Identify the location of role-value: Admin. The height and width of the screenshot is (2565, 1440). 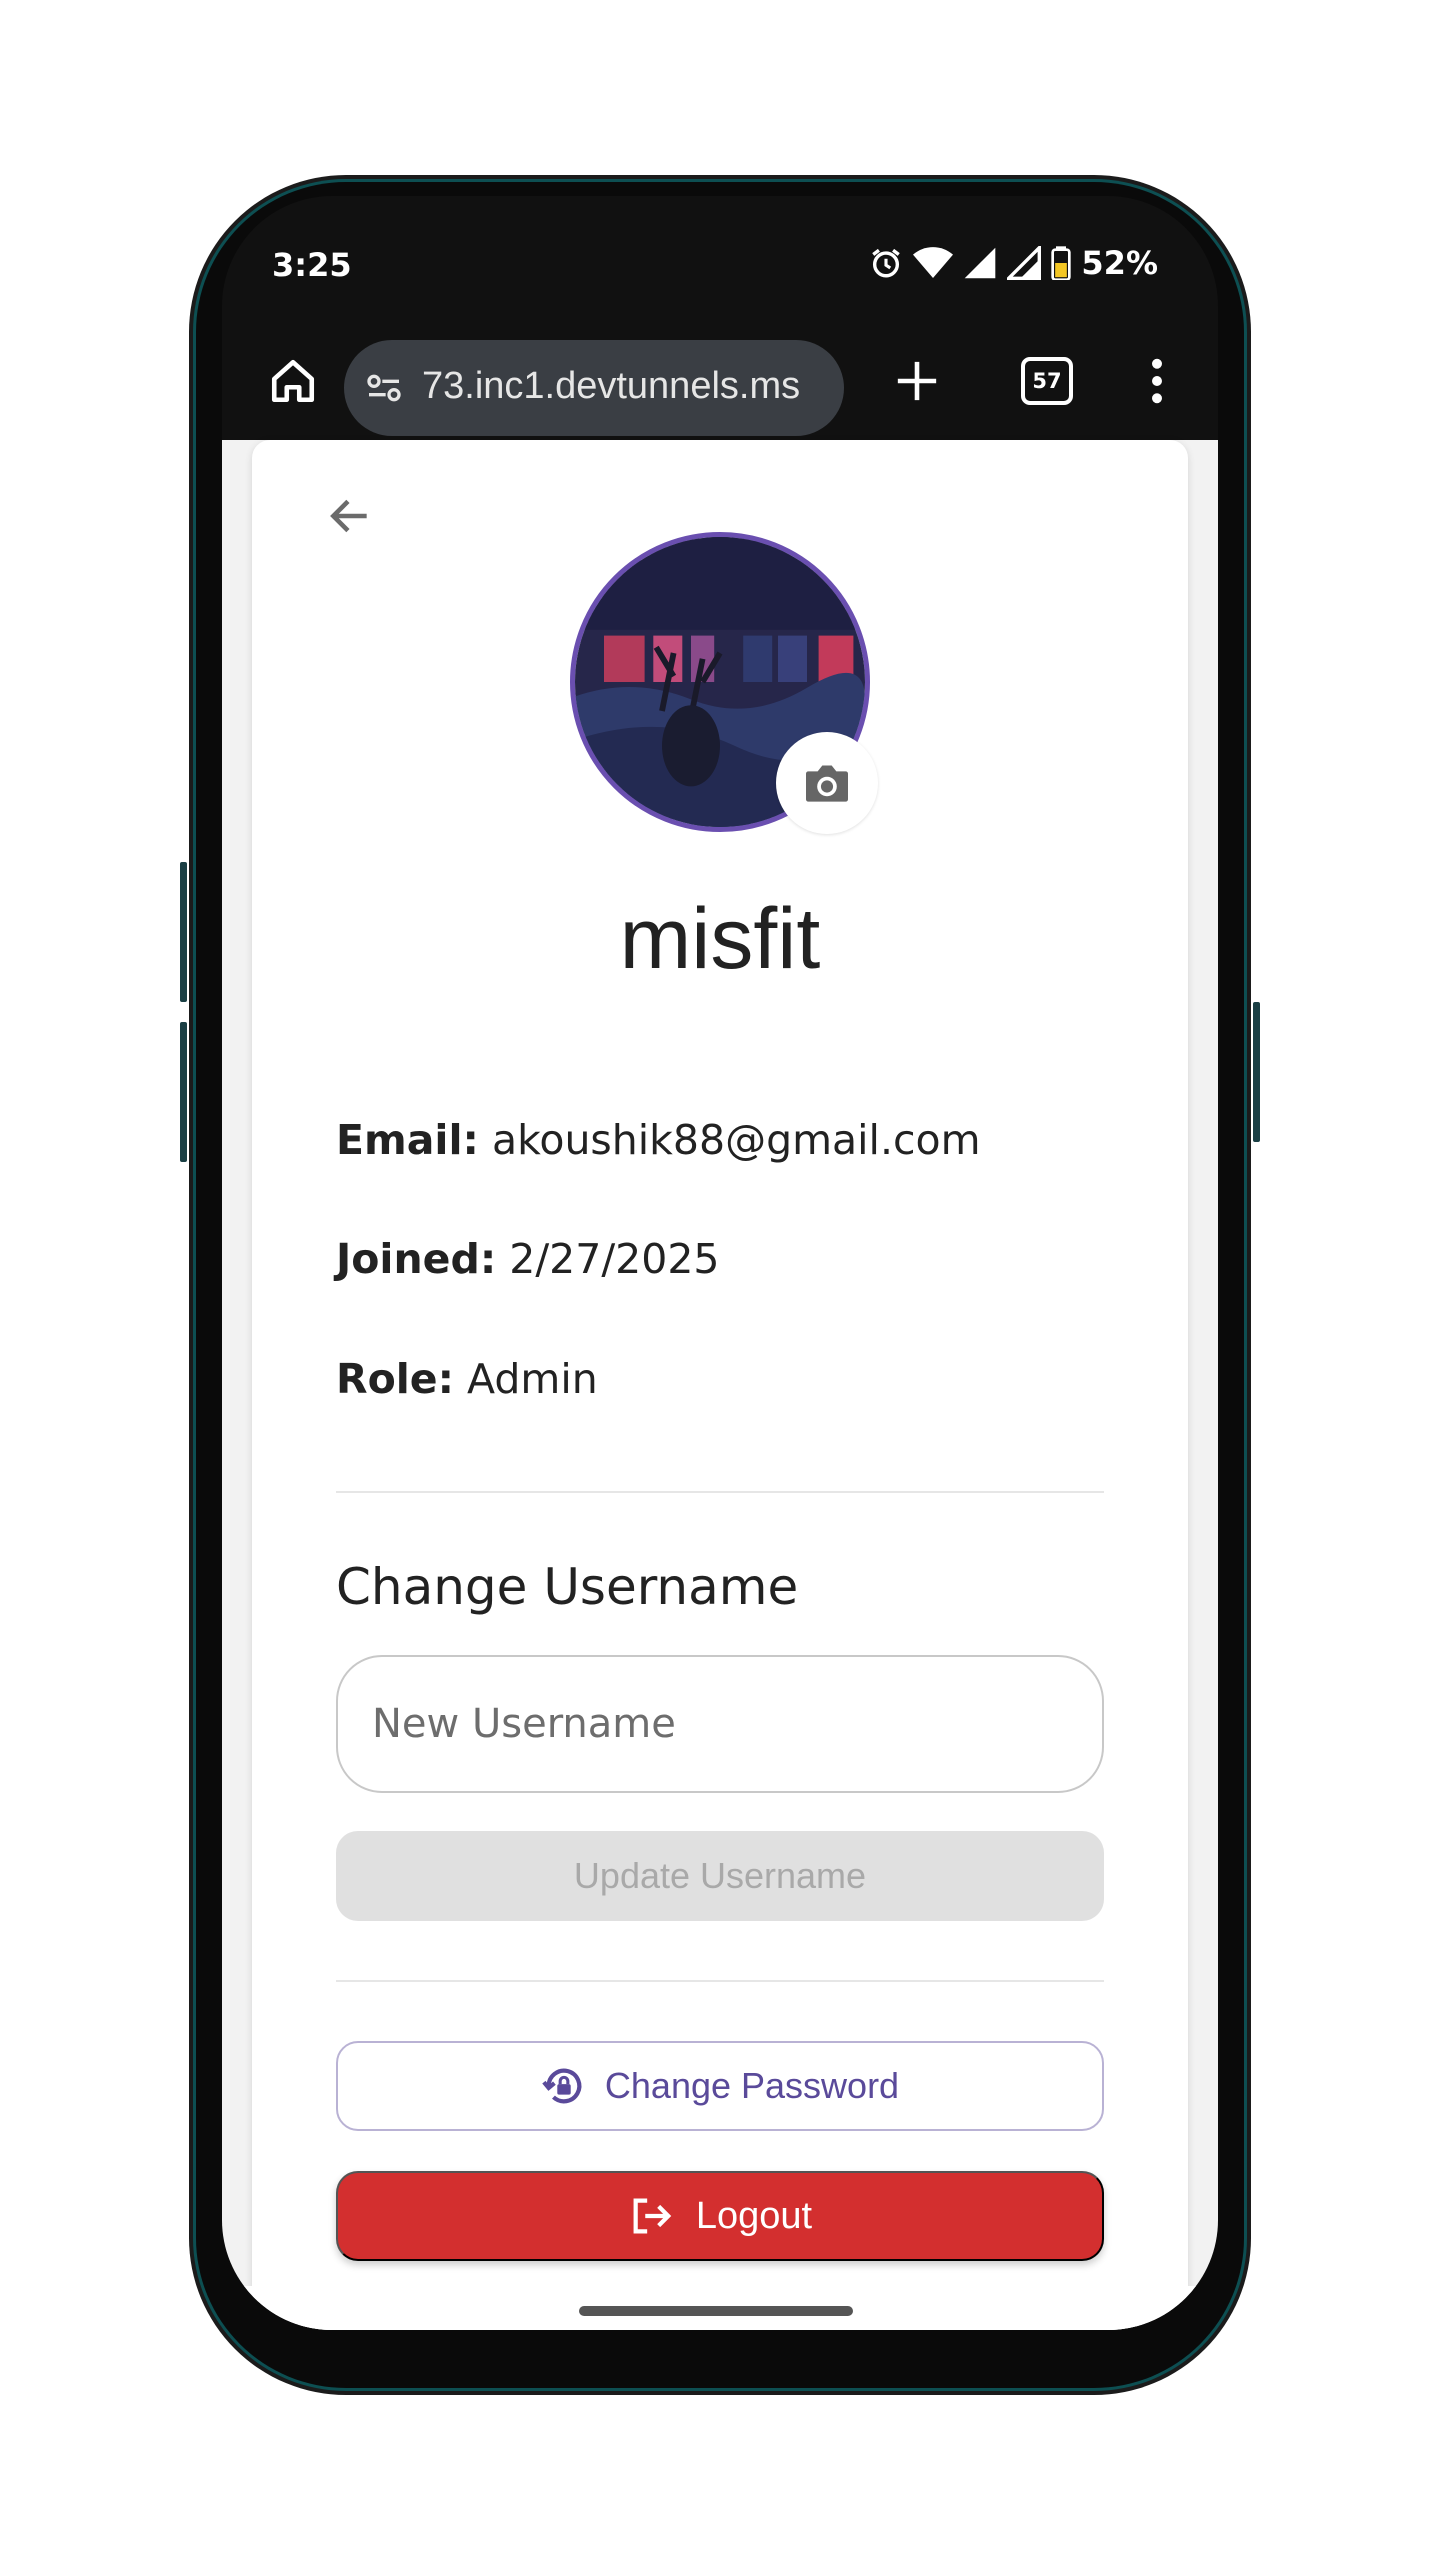
(532, 1379).